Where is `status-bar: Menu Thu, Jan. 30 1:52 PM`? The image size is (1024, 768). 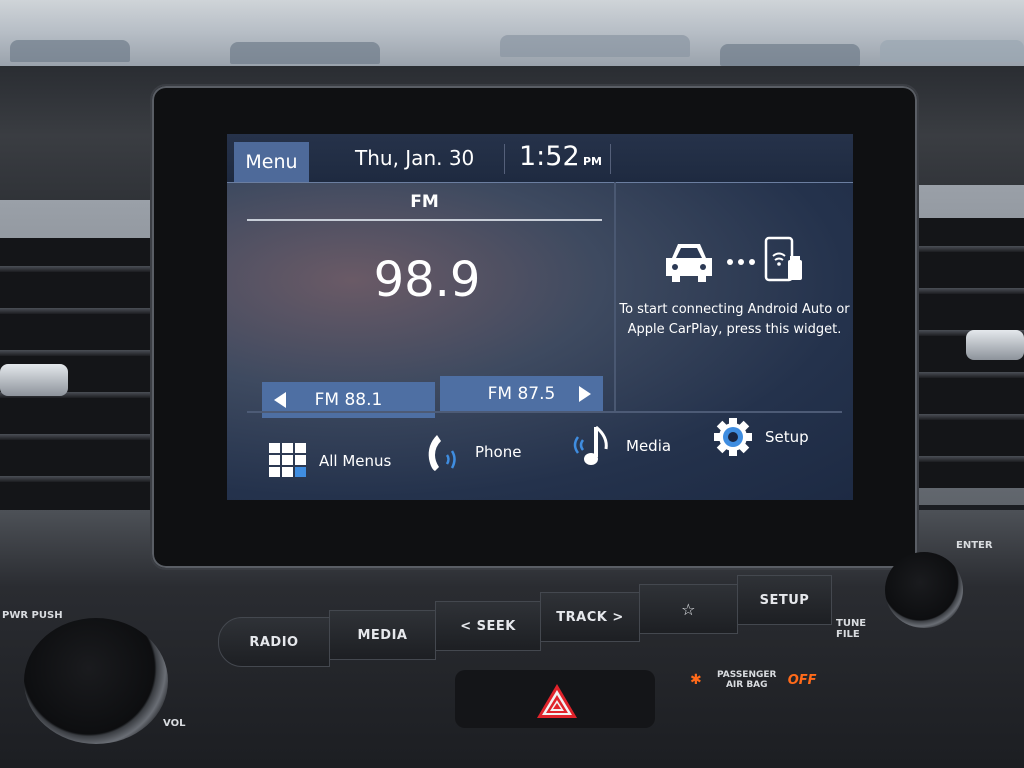 status-bar: Menu Thu, Jan. 30 1:52 PM is located at coordinates (540, 158).